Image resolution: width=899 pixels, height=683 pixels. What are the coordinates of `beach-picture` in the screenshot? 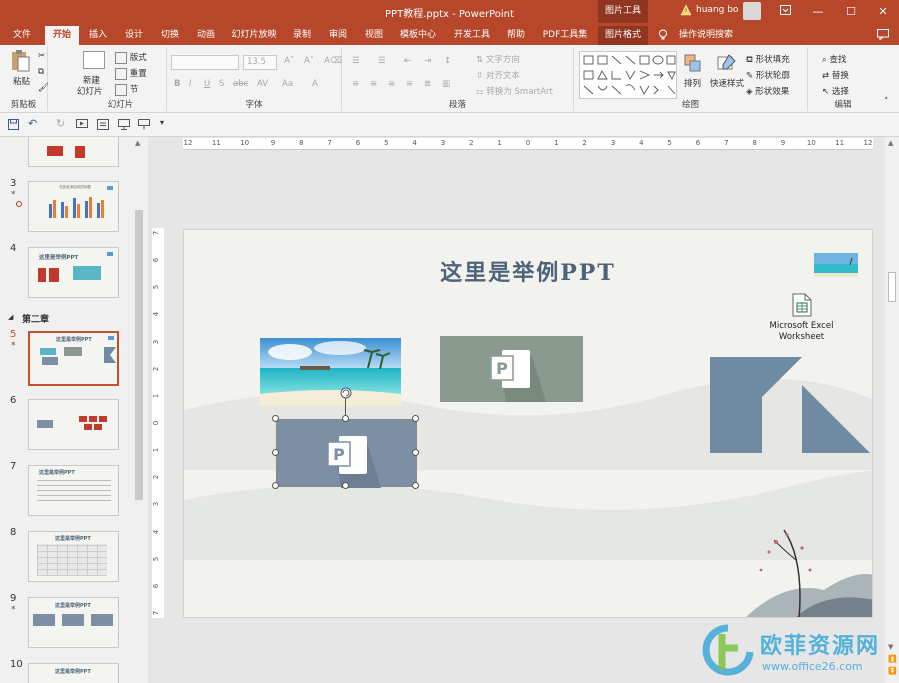 It's located at (330, 372).